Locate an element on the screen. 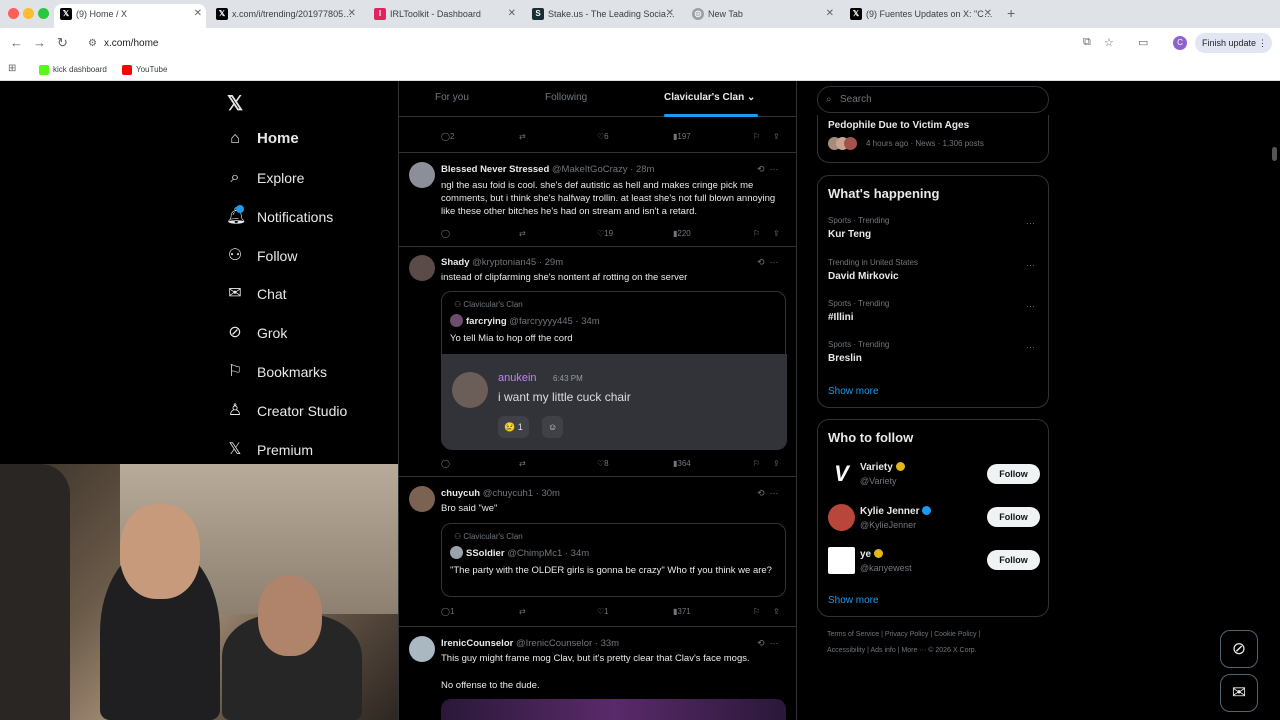 The height and width of the screenshot is (720, 1280). tab-for-you: For you is located at coordinates (452, 97).